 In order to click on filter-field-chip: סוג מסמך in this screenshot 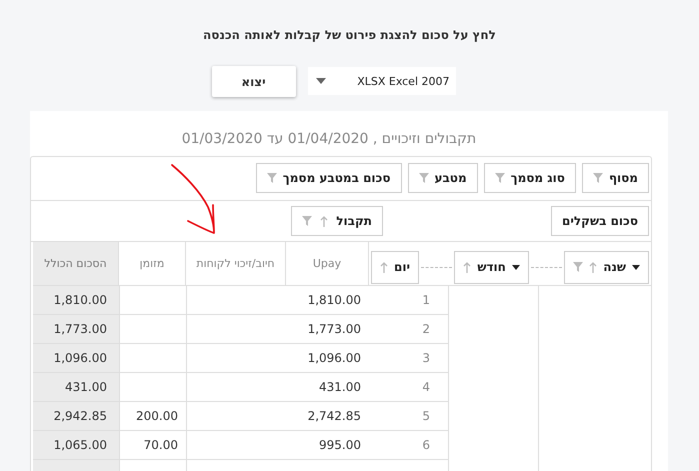, I will do `click(530, 178)`.